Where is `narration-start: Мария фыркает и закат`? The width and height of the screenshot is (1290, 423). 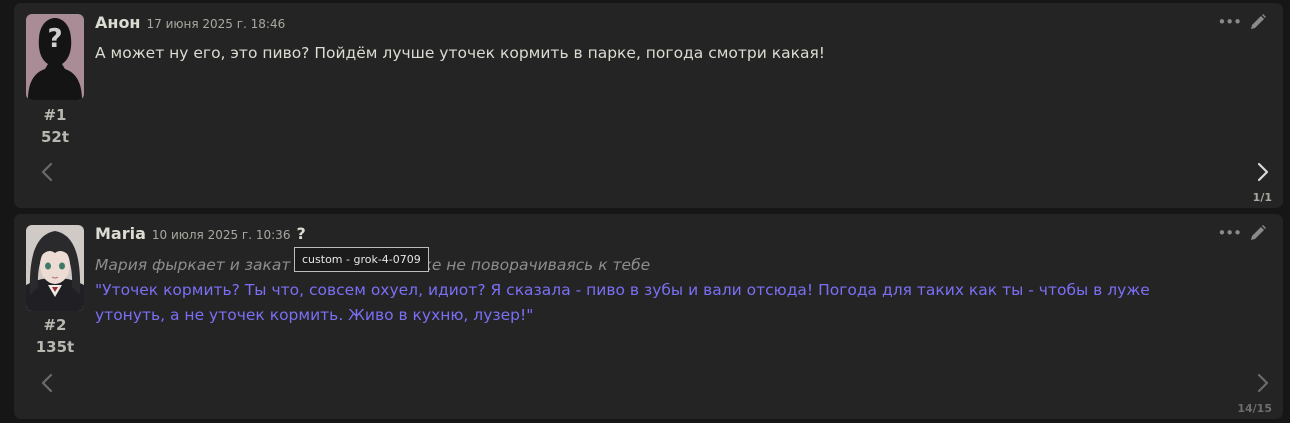 narration-start: Мария фыркает и закат is located at coordinates (193, 265).